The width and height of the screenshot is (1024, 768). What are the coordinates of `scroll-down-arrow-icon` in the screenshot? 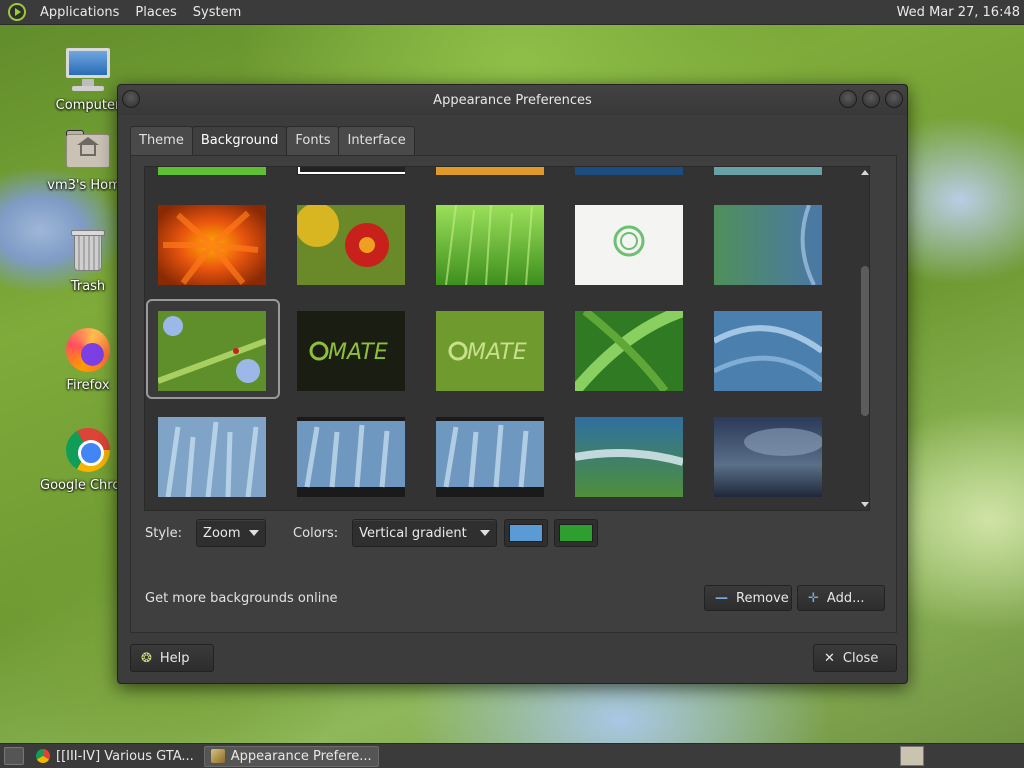 It's located at (865, 504).